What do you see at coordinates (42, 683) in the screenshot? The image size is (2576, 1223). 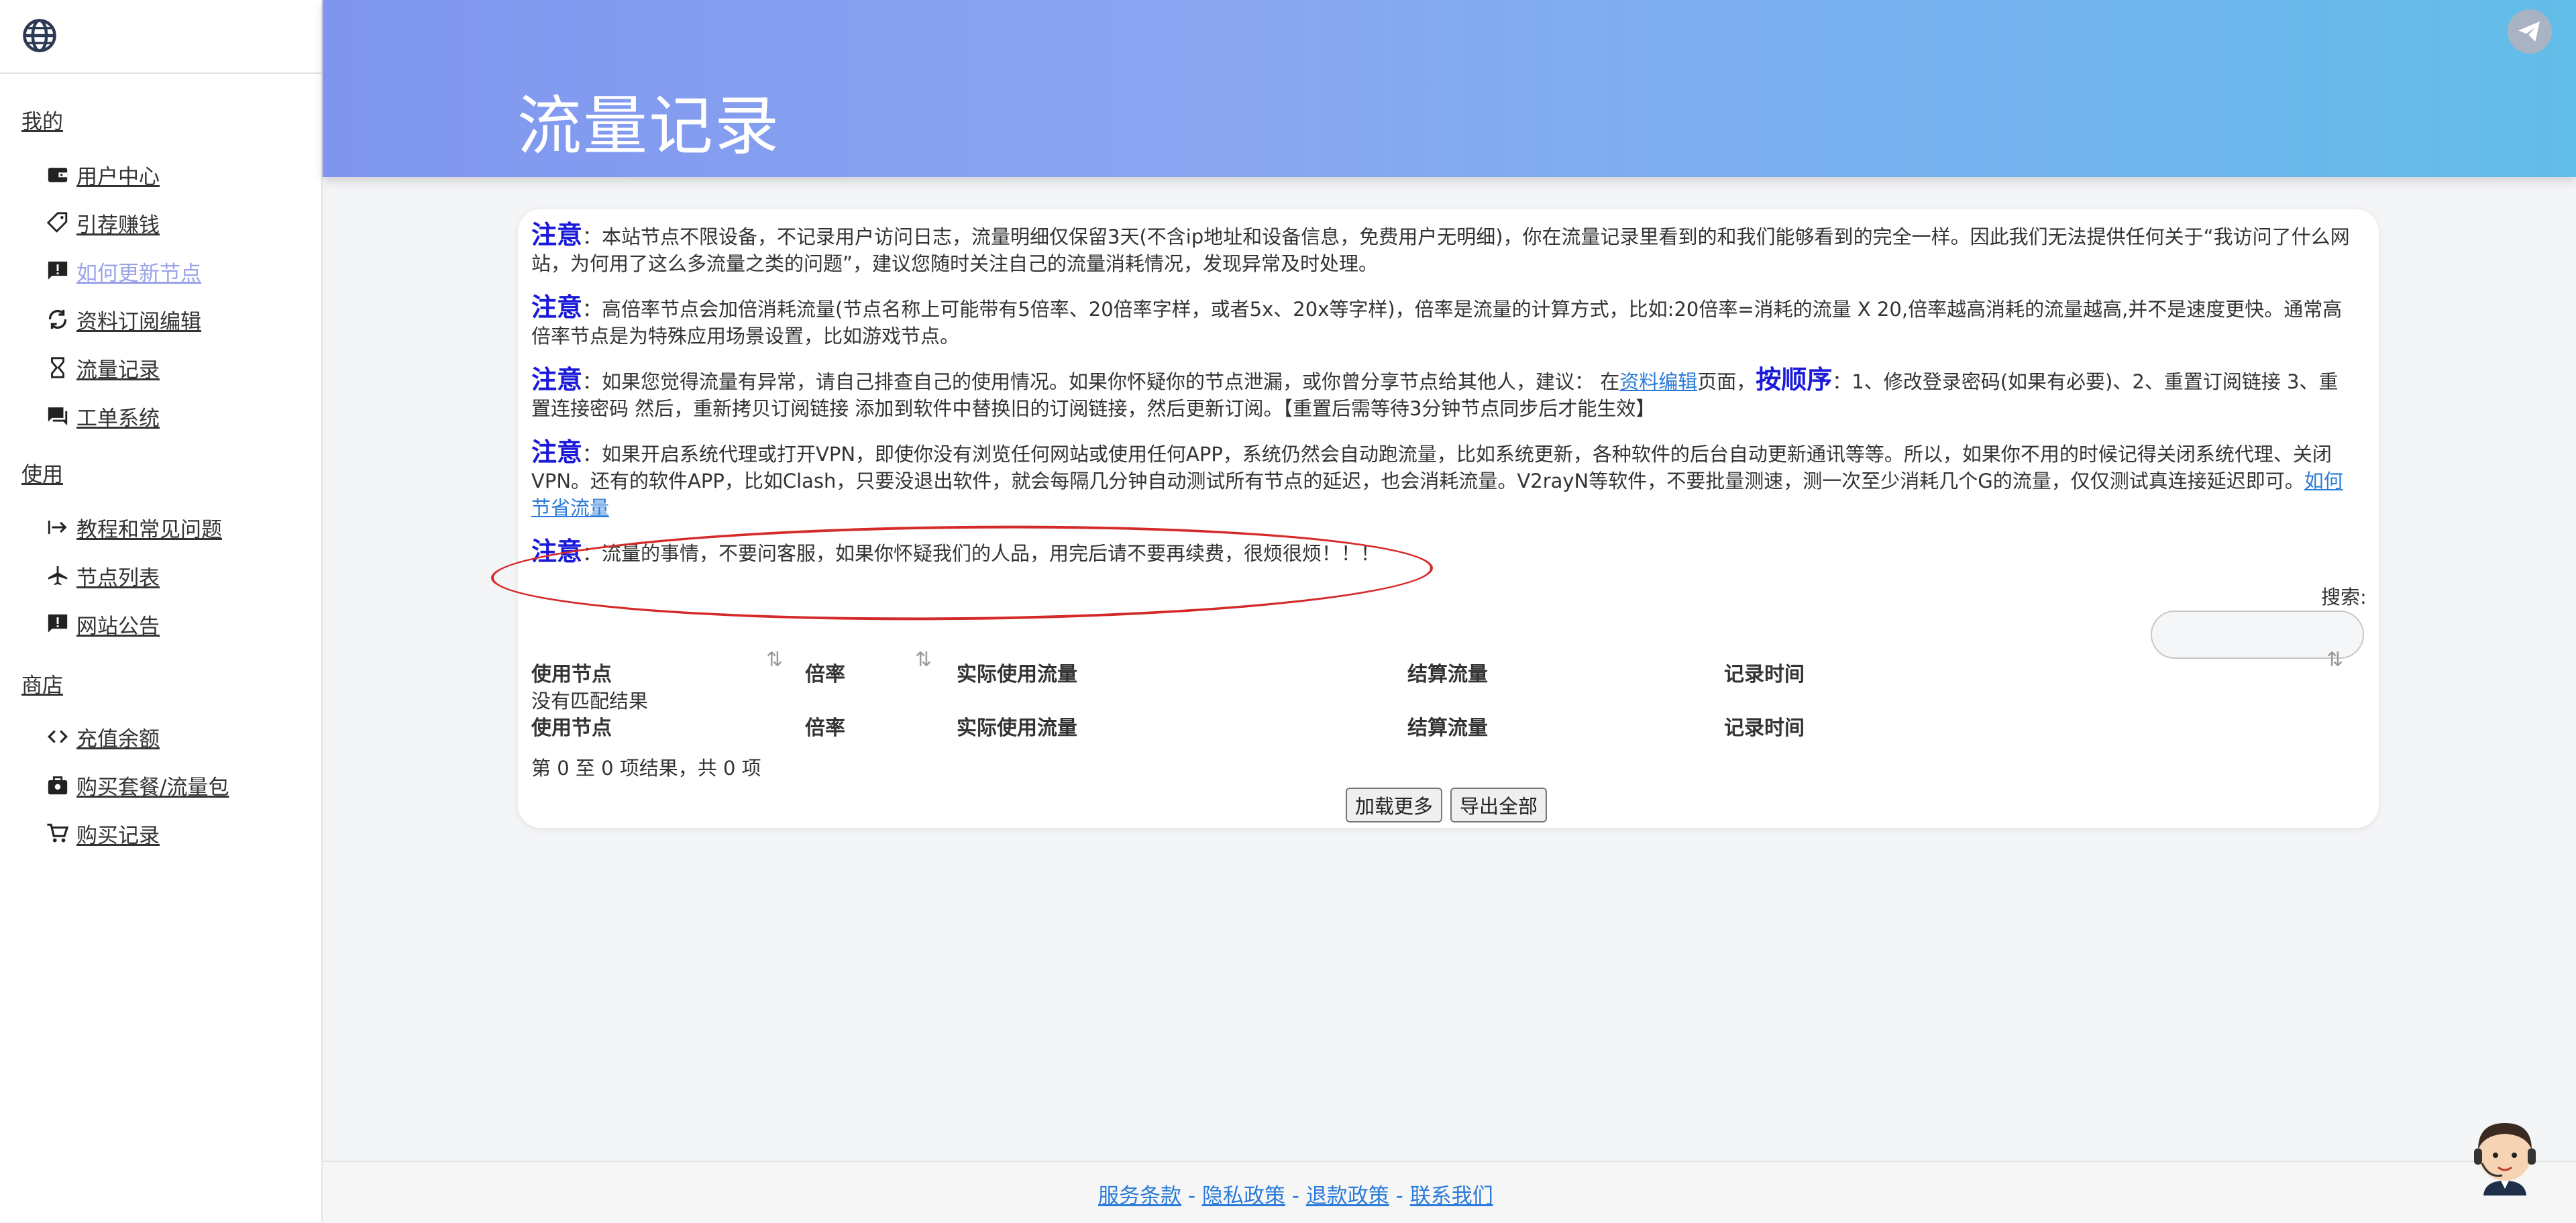 I see `sidebar-section-shop: 商店` at bounding box center [42, 683].